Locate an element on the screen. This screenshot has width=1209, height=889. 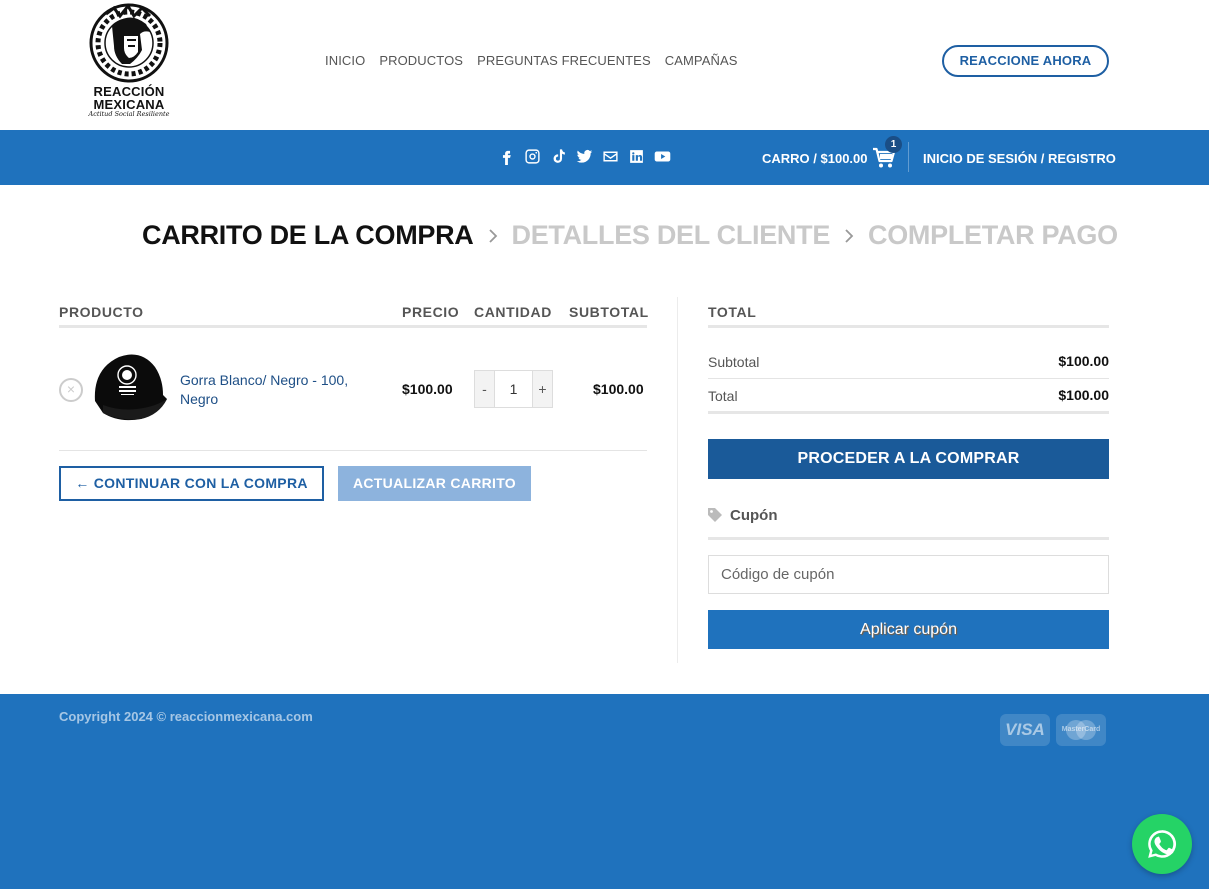
update-cart-button: ACTUALIZAR CARRITO is located at coordinates (434, 483).